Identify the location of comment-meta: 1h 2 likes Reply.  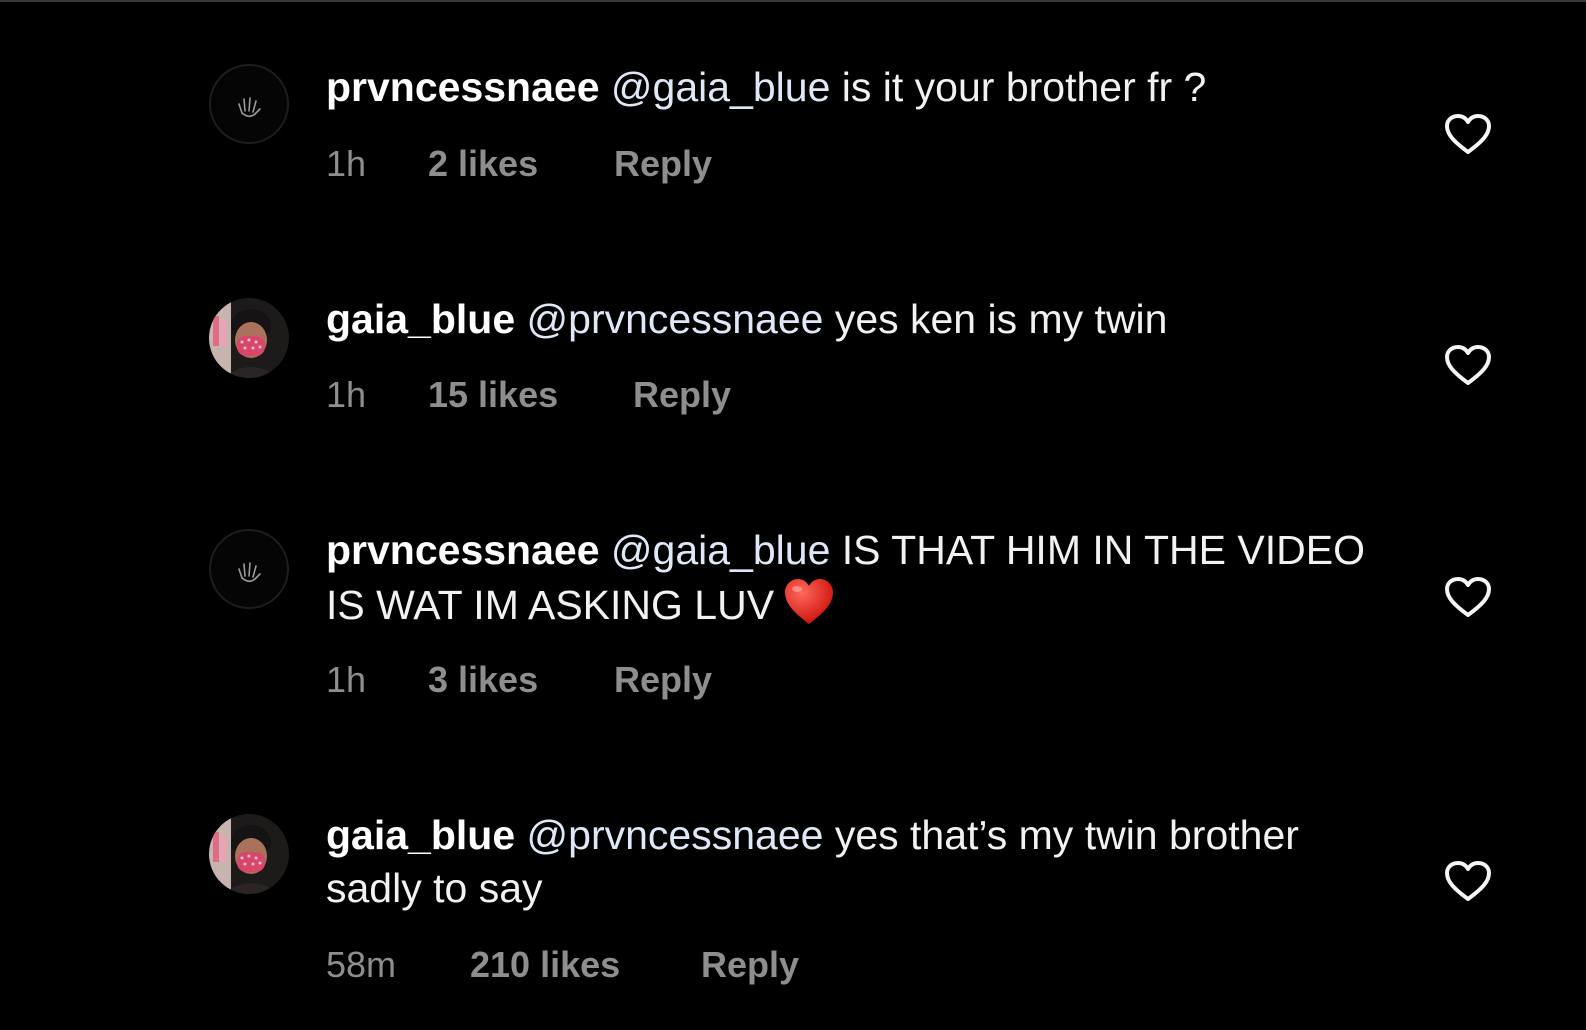
(519, 164).